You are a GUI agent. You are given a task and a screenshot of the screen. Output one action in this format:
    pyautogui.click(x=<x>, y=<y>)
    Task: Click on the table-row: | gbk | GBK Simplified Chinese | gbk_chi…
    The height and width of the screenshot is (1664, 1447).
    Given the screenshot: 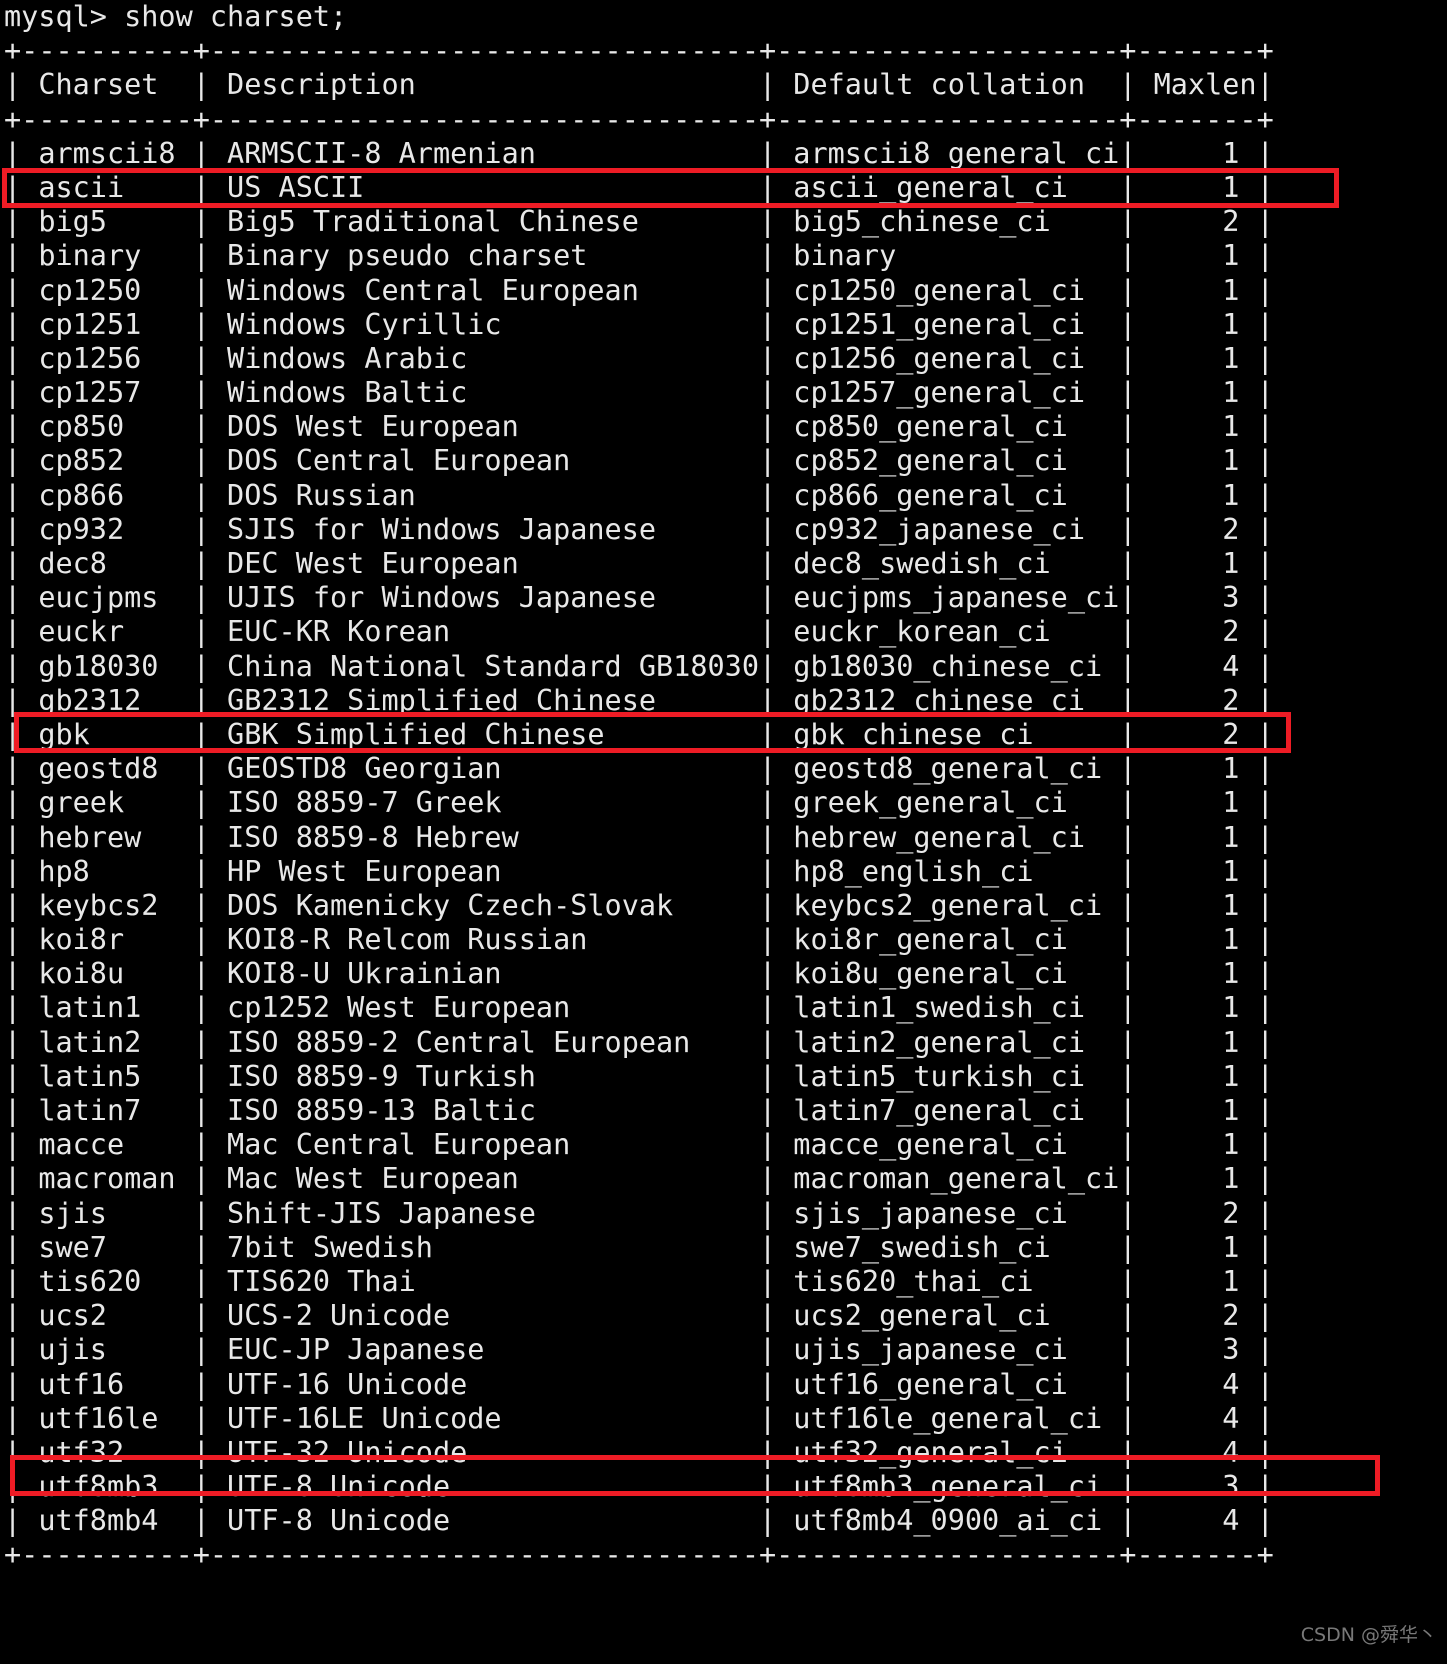 What is the action you would take?
    pyautogui.click(x=639, y=734)
    